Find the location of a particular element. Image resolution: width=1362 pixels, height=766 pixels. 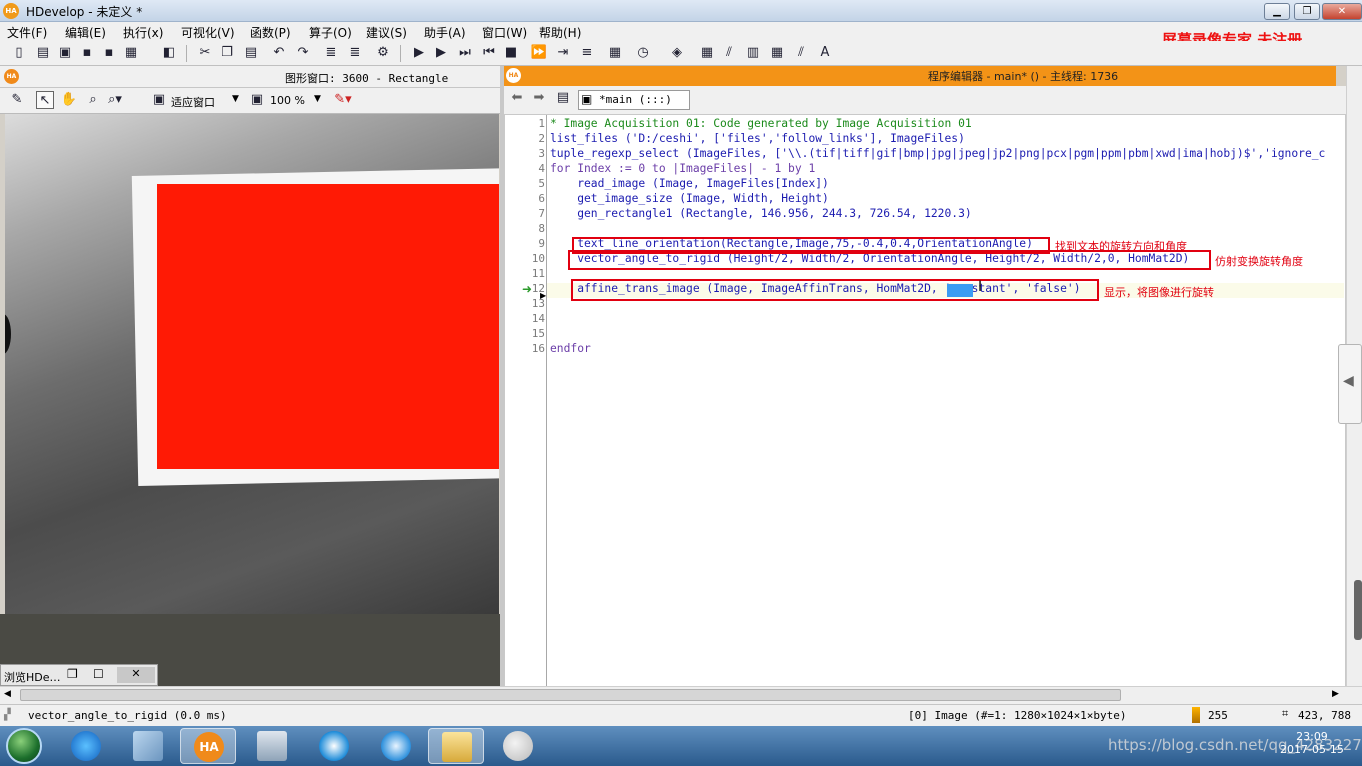

taskbar-qq is located at coordinates (334, 746).